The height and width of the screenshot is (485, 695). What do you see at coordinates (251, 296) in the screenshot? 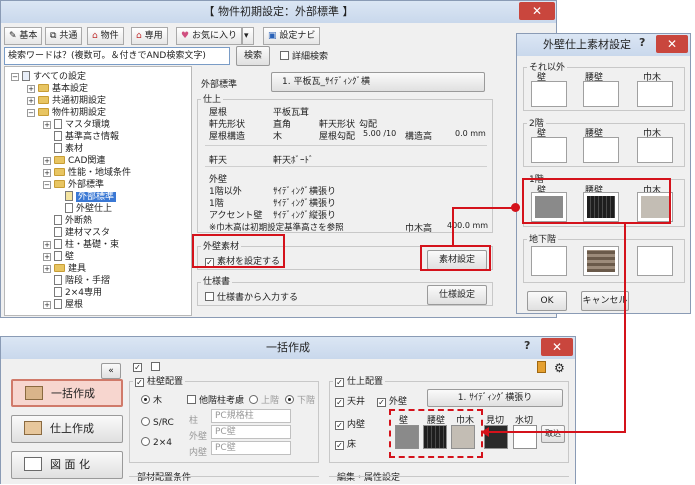
I see `input-from-spec-checkbox: 仕様書から入力する` at bounding box center [251, 296].